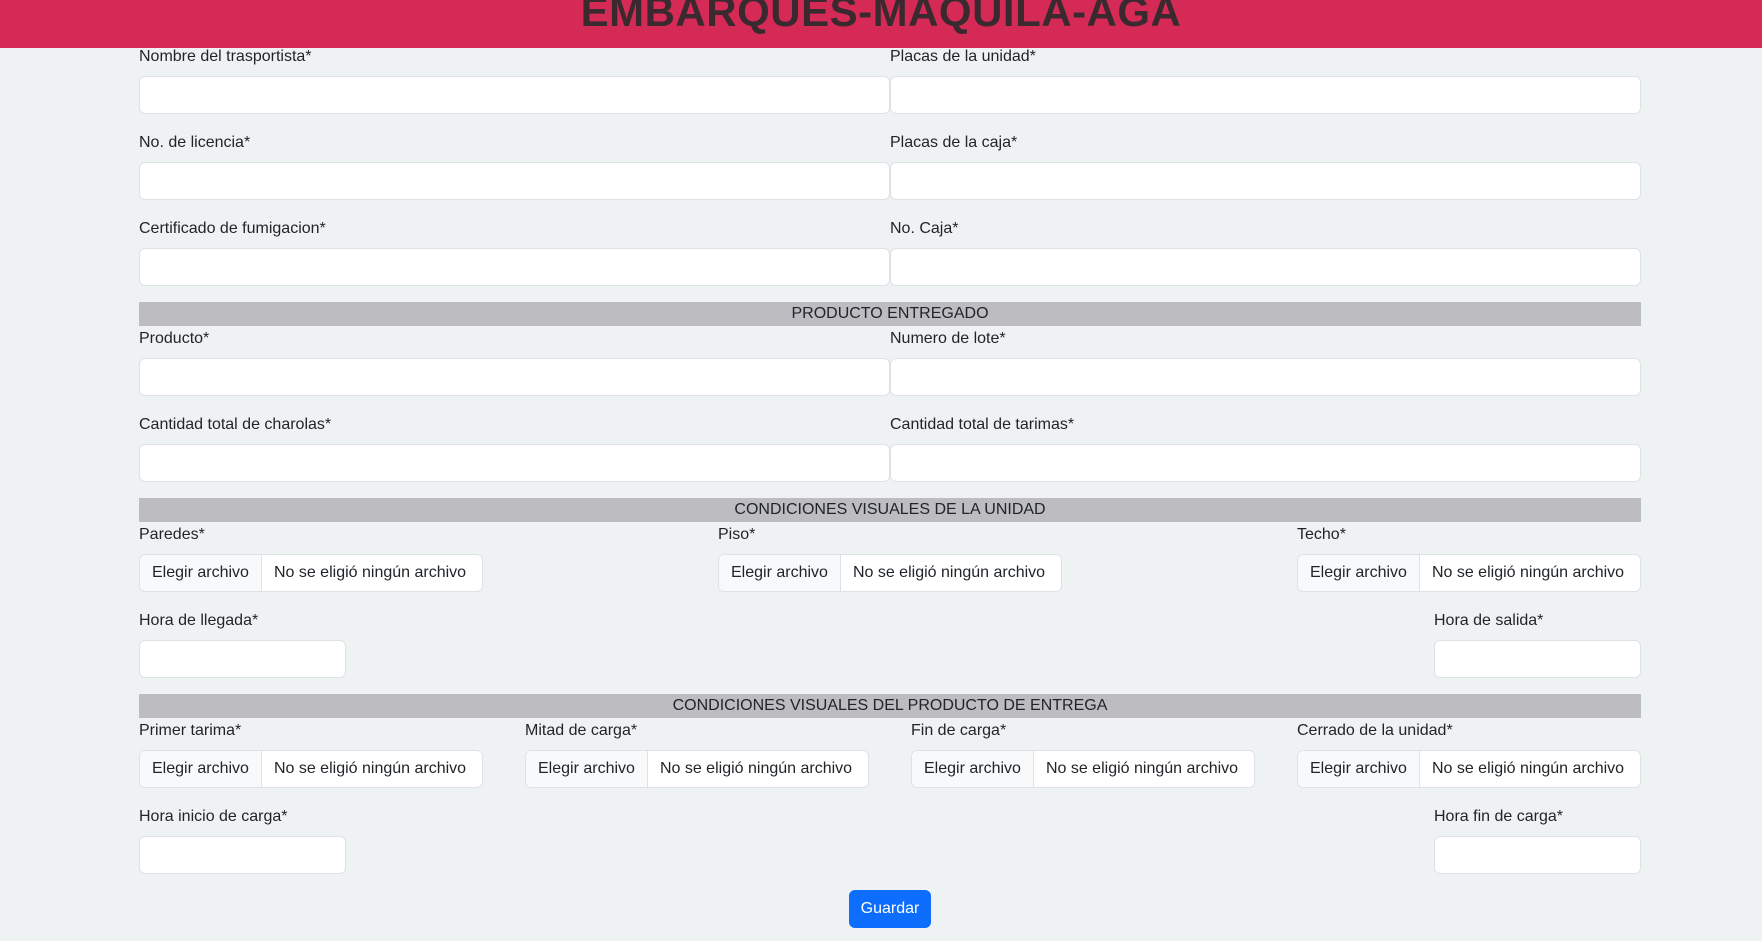  I want to click on pallets-input, so click(1265, 463).